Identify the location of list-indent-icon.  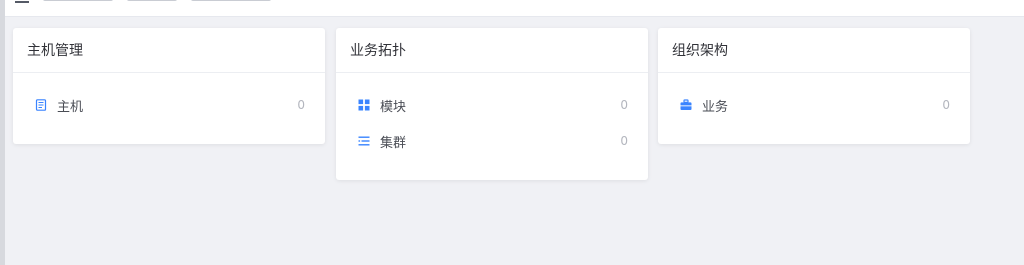
(364, 141).